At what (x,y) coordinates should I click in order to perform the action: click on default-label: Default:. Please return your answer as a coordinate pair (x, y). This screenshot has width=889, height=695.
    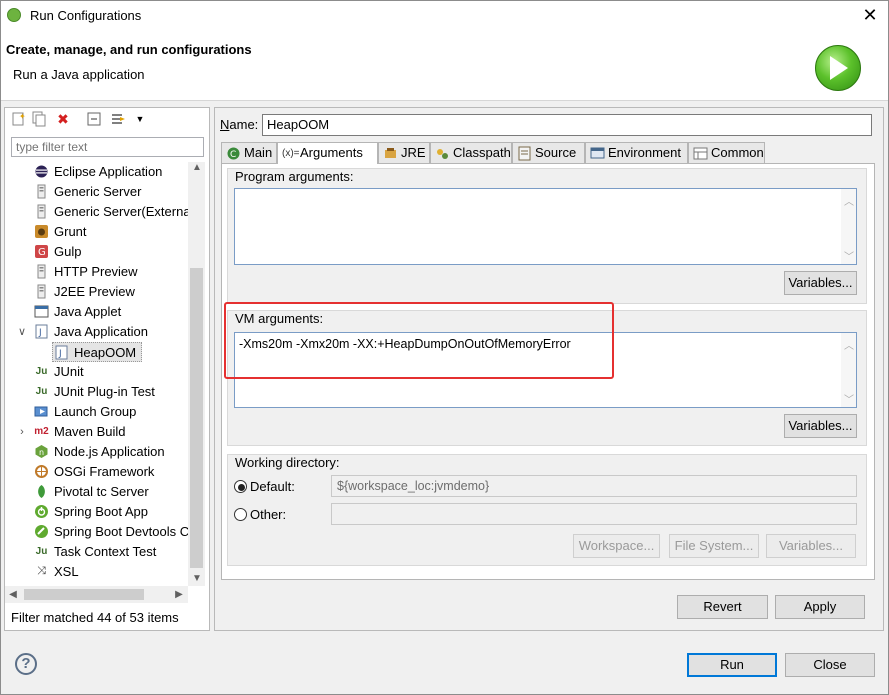
    Looking at the image, I should click on (272, 486).